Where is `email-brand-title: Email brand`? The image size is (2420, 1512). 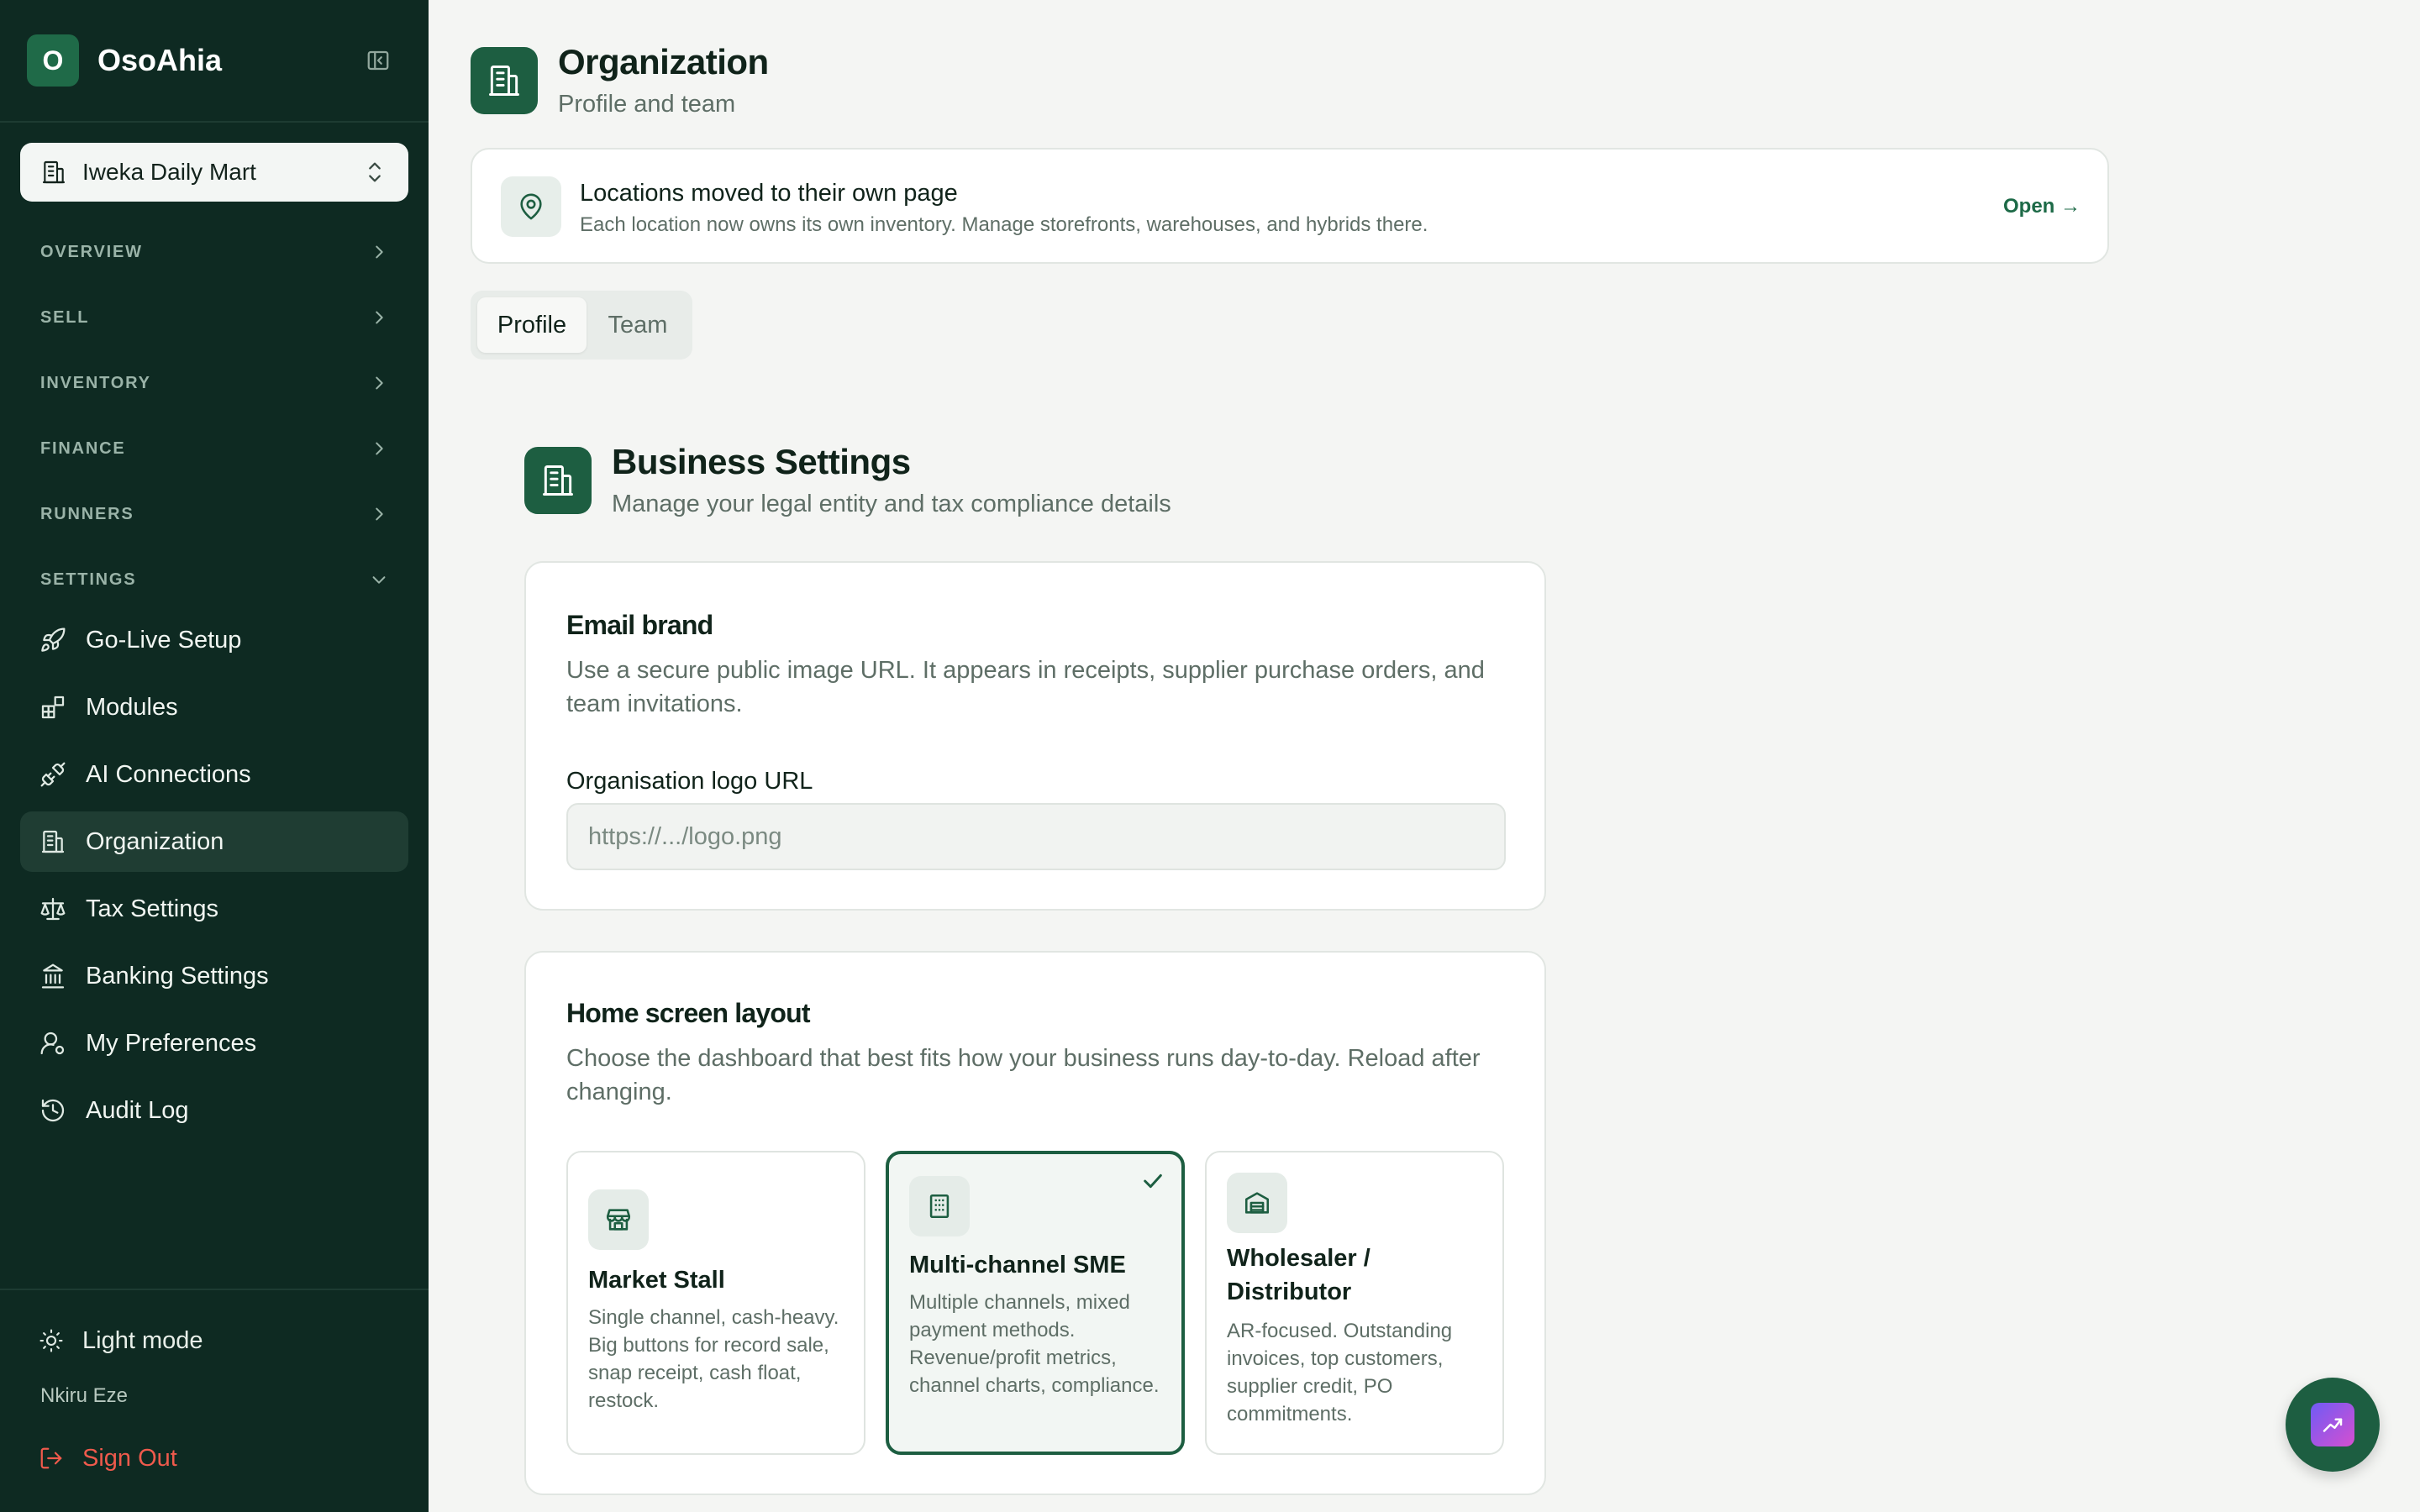
email-brand-title: Email brand is located at coordinates (639, 625).